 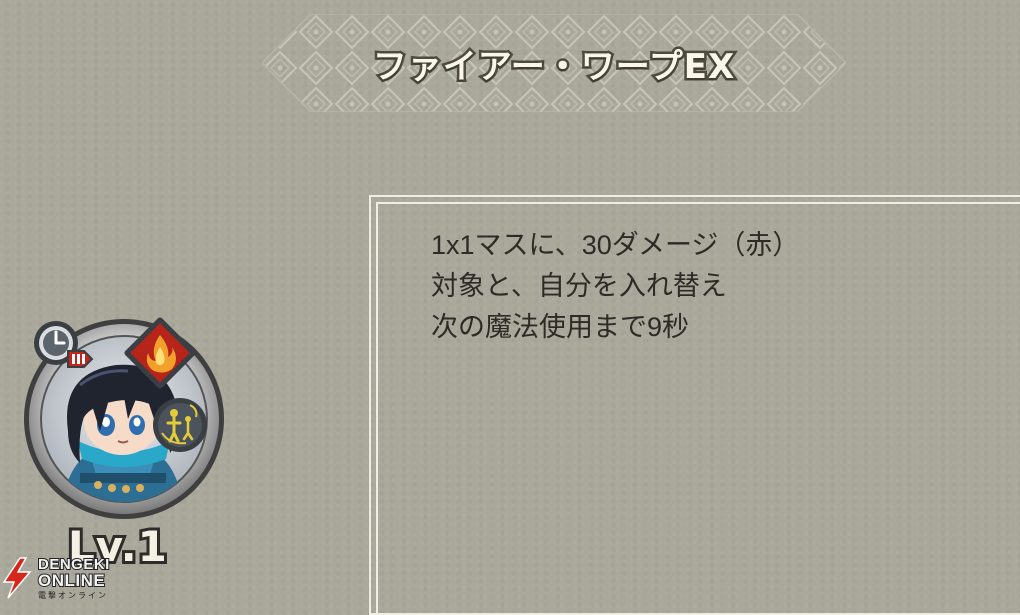 I want to click on watermark-line2: ONLINE, so click(x=71, y=580).